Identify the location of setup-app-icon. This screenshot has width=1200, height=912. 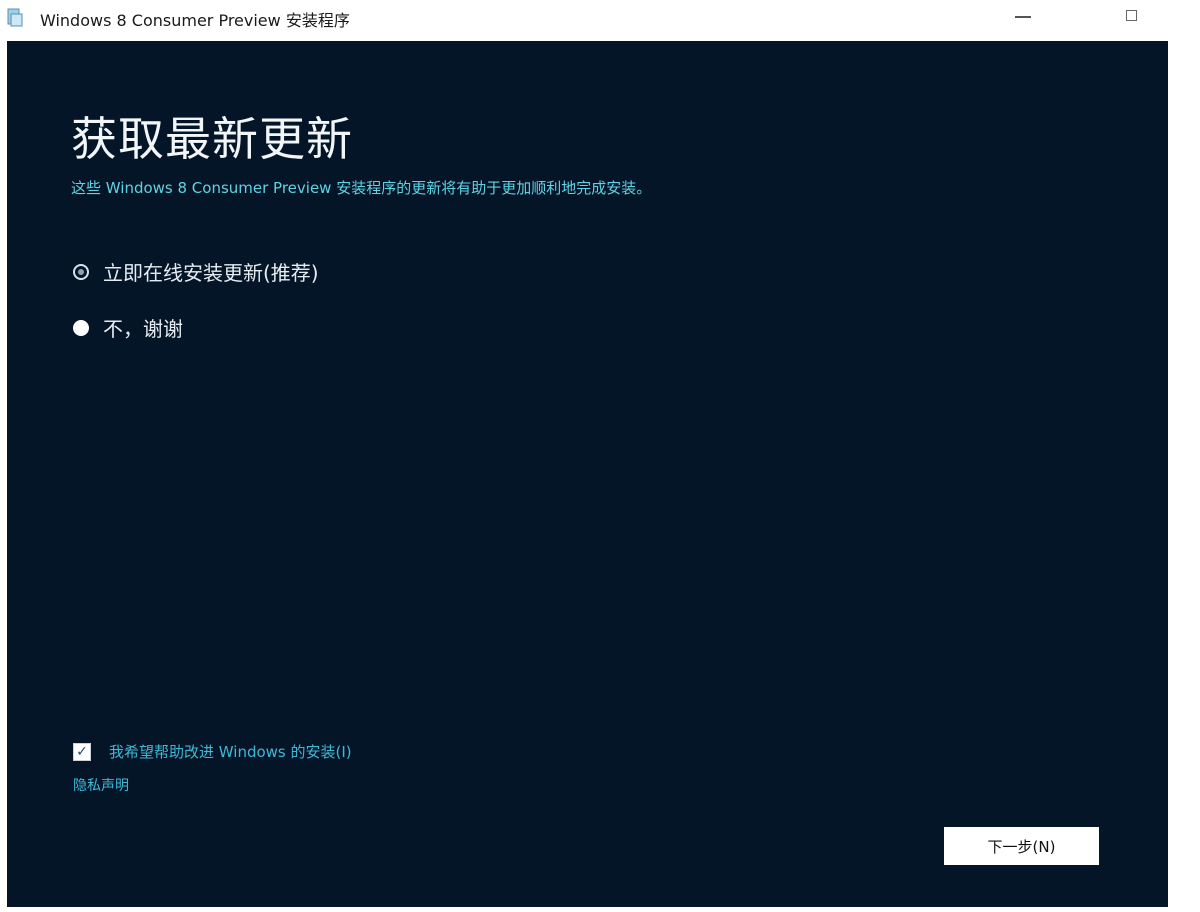
(15, 17).